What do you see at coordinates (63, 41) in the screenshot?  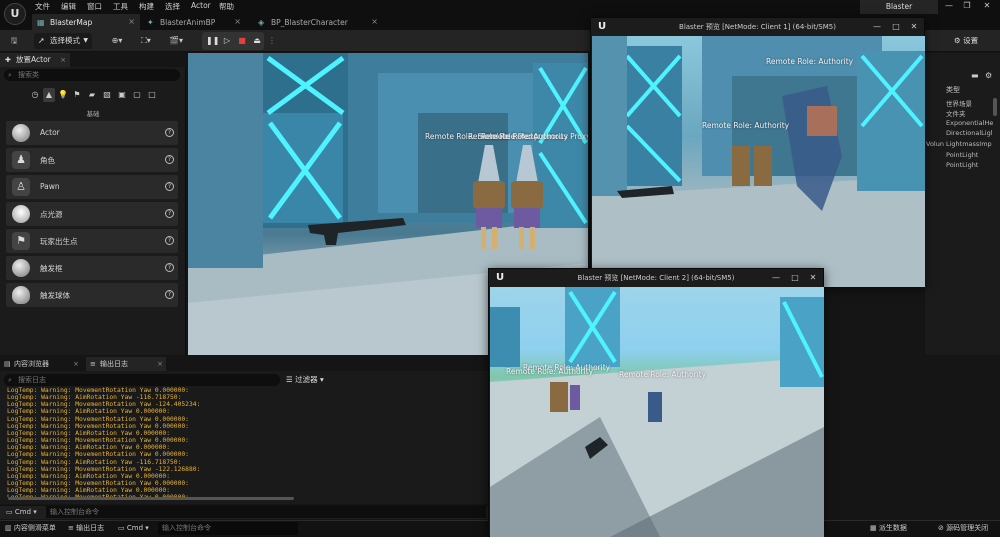 I see `mode-select-dropdown: ➚ 选择模式 ▼` at bounding box center [63, 41].